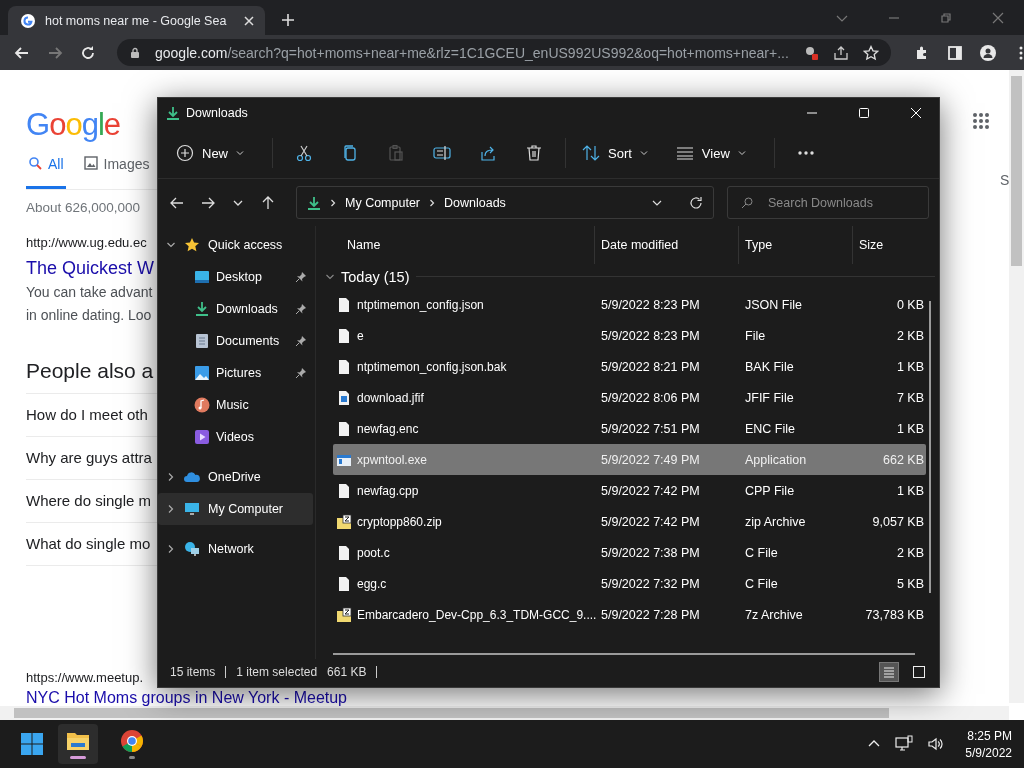  Describe the element at coordinates (776, 459) in the screenshot. I see `type-cell-text: Application` at that location.